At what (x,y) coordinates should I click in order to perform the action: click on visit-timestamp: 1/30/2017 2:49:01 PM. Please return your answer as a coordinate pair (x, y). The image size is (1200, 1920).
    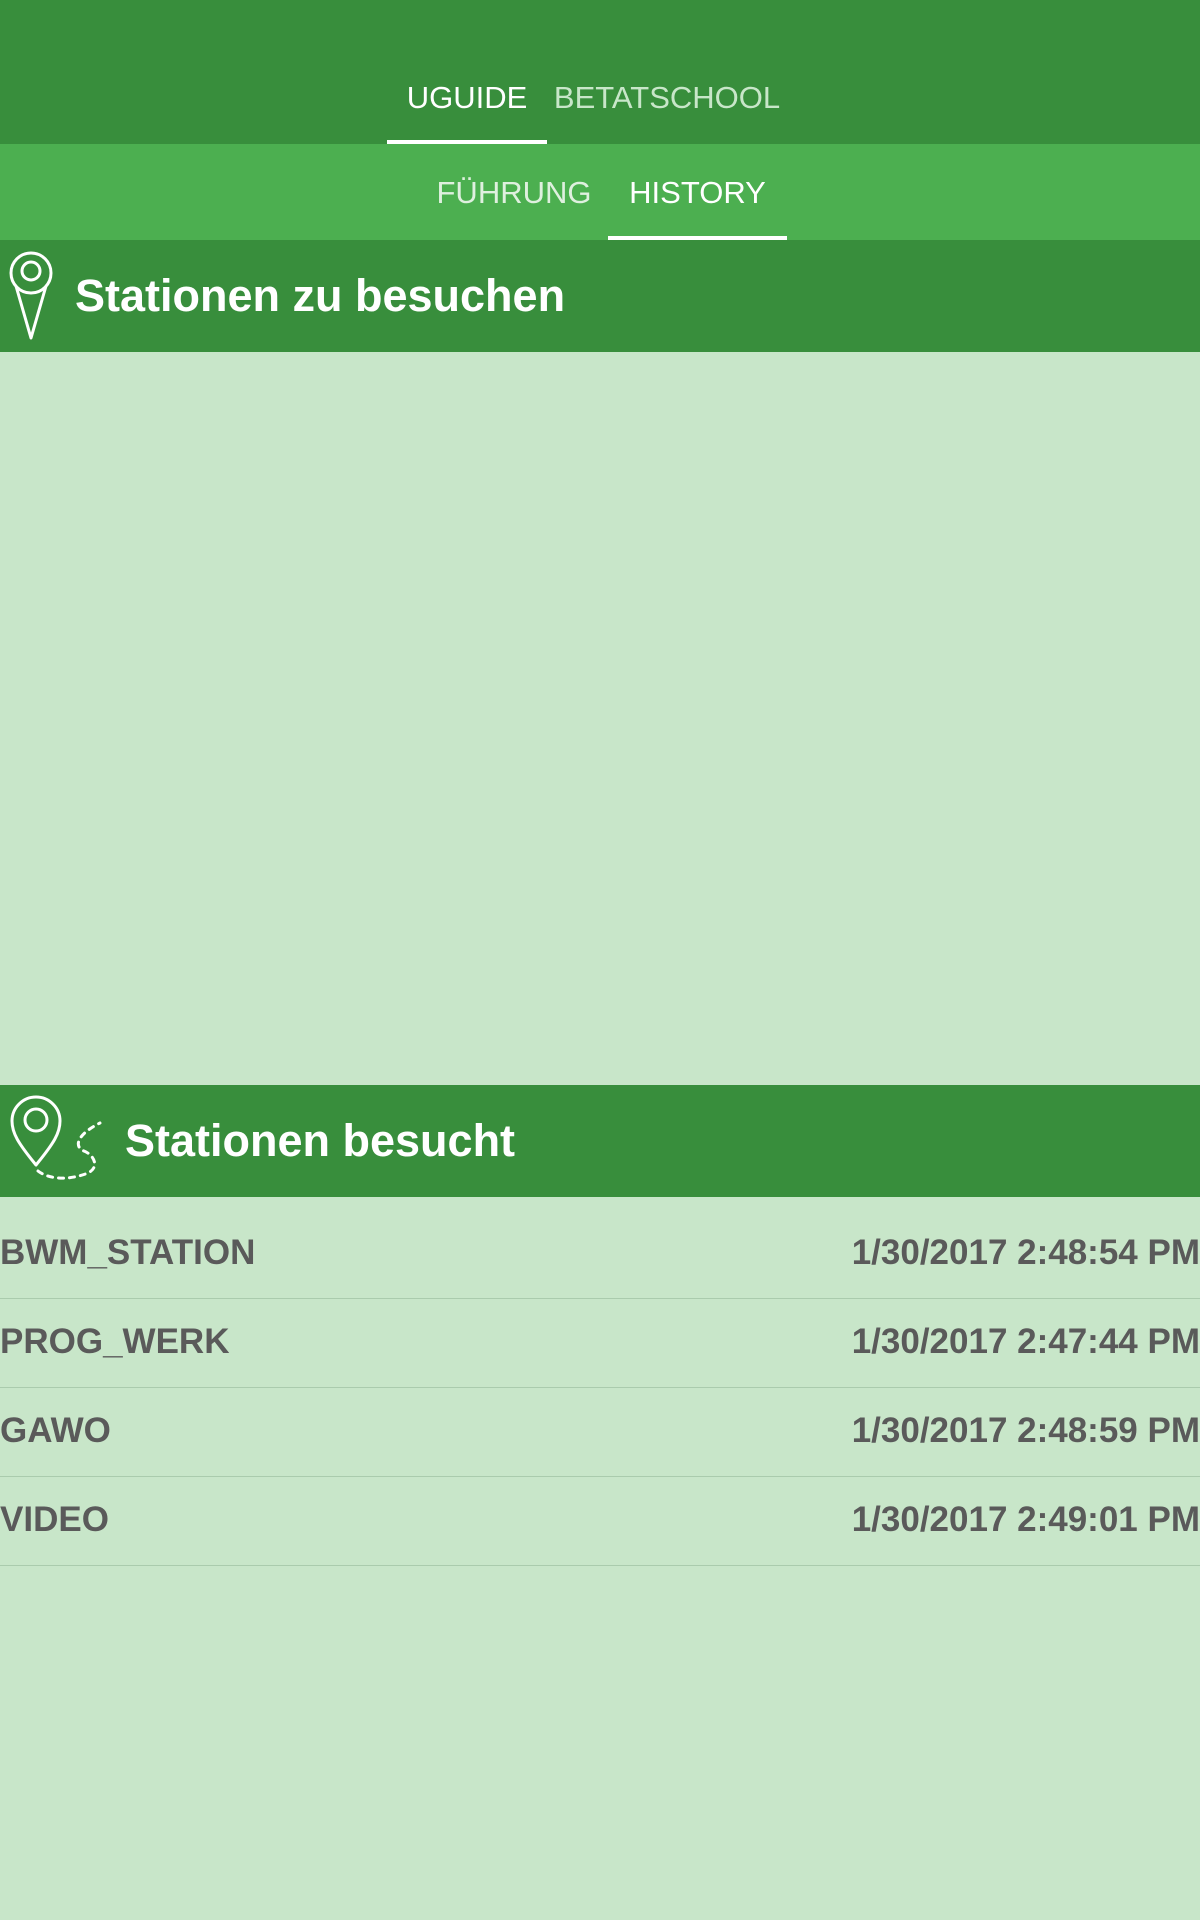
    Looking at the image, I should click on (1025, 1519).